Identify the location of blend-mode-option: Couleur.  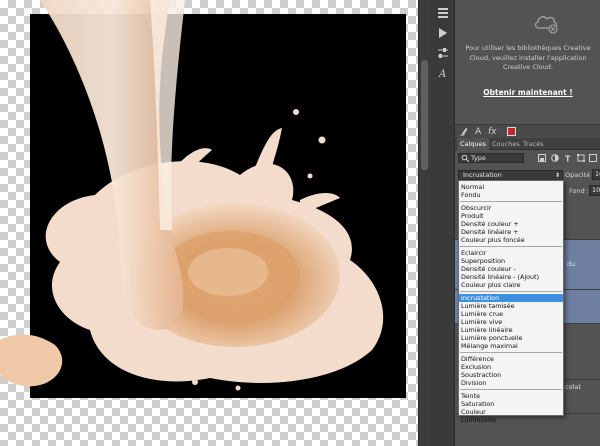
(511, 412).